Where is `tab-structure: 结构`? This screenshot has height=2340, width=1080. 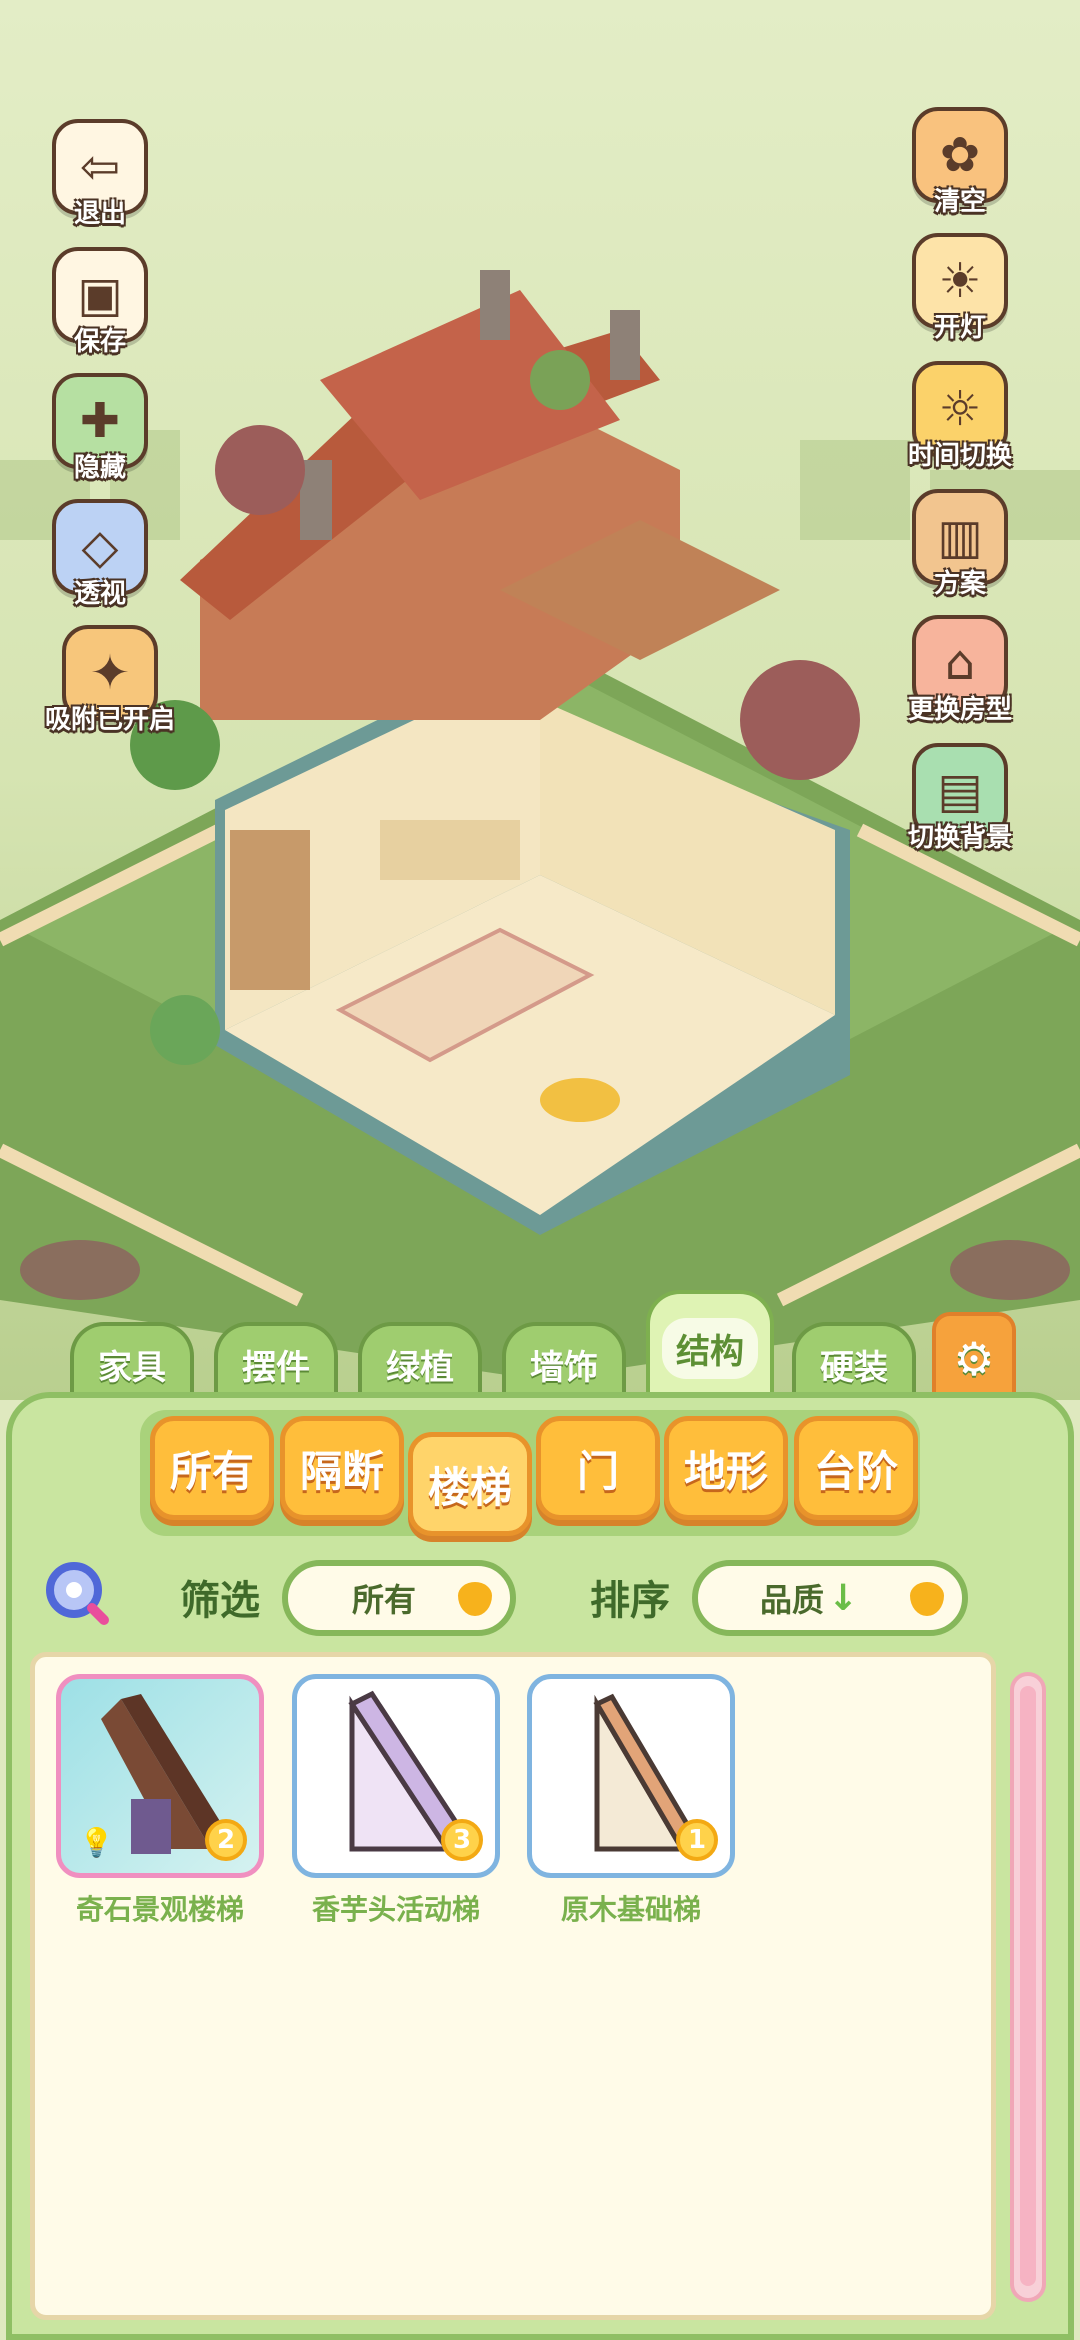
tab-structure: 结构 is located at coordinates (710, 1346).